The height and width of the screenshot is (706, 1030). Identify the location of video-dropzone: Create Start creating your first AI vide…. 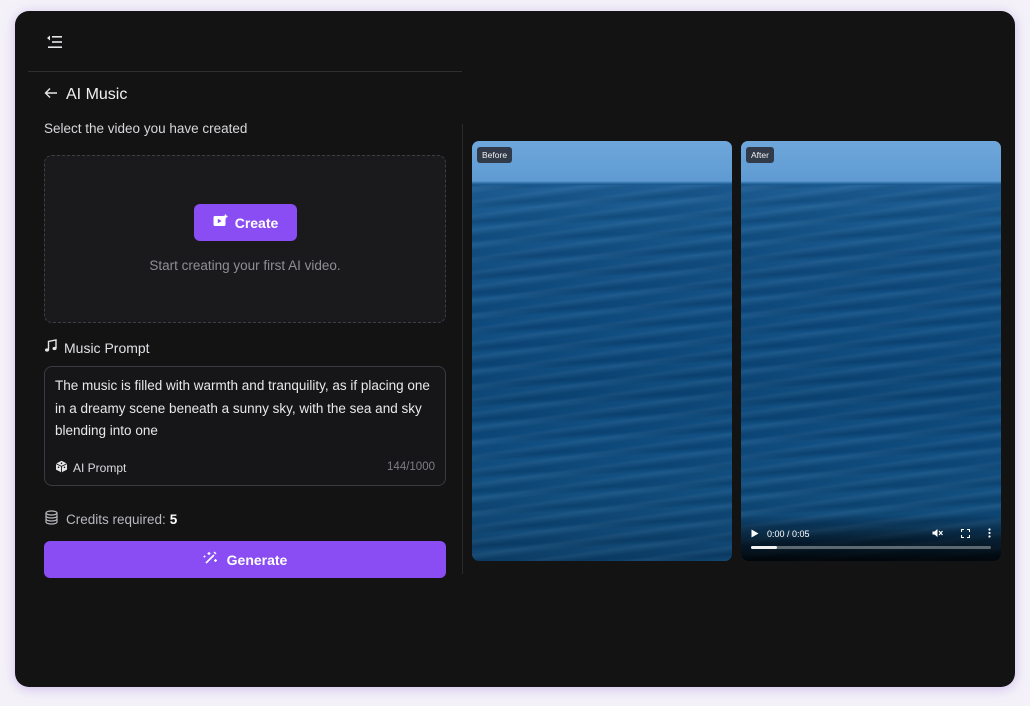
(245, 239).